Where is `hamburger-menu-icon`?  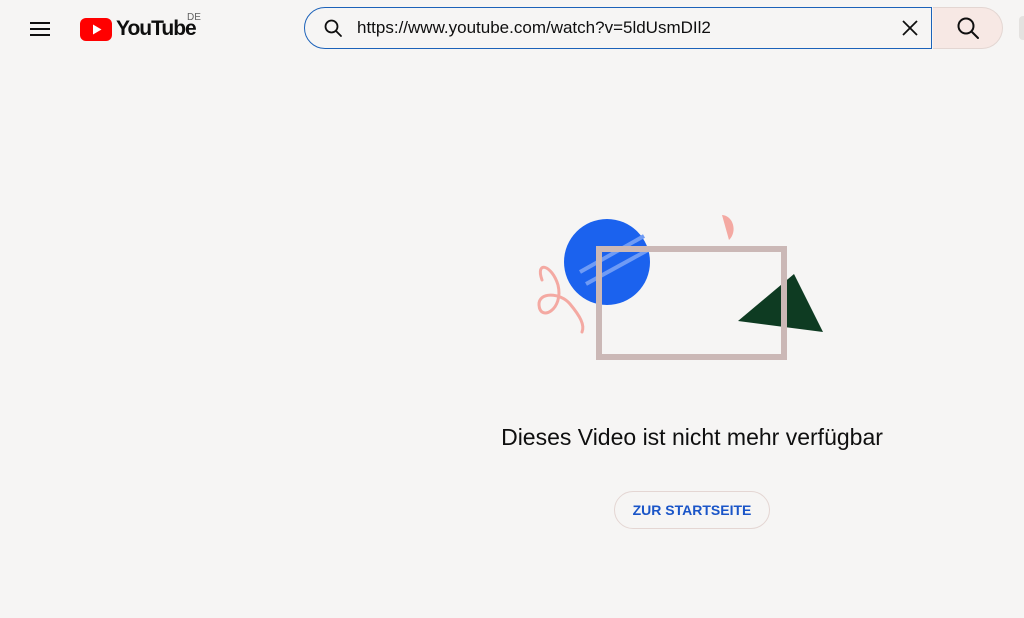 hamburger-menu-icon is located at coordinates (40, 29).